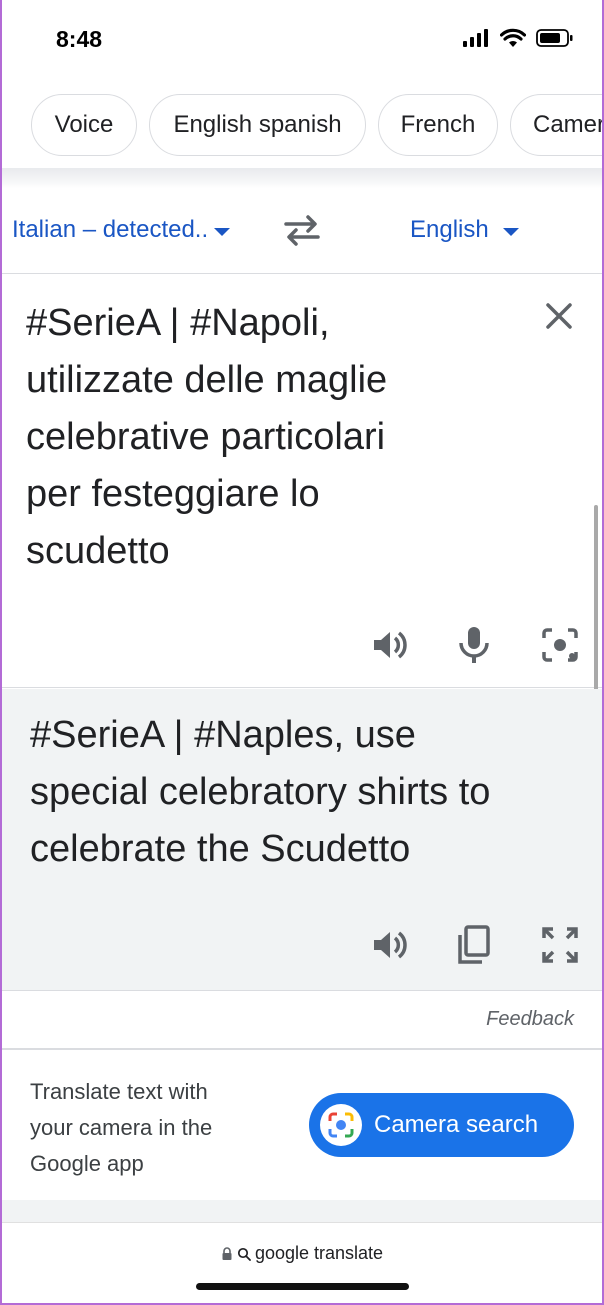 Image resolution: width=604 pixels, height=1305 pixels. What do you see at coordinates (207, 380) in the screenshot?
I see `source-line: utilizzate delle maglie` at bounding box center [207, 380].